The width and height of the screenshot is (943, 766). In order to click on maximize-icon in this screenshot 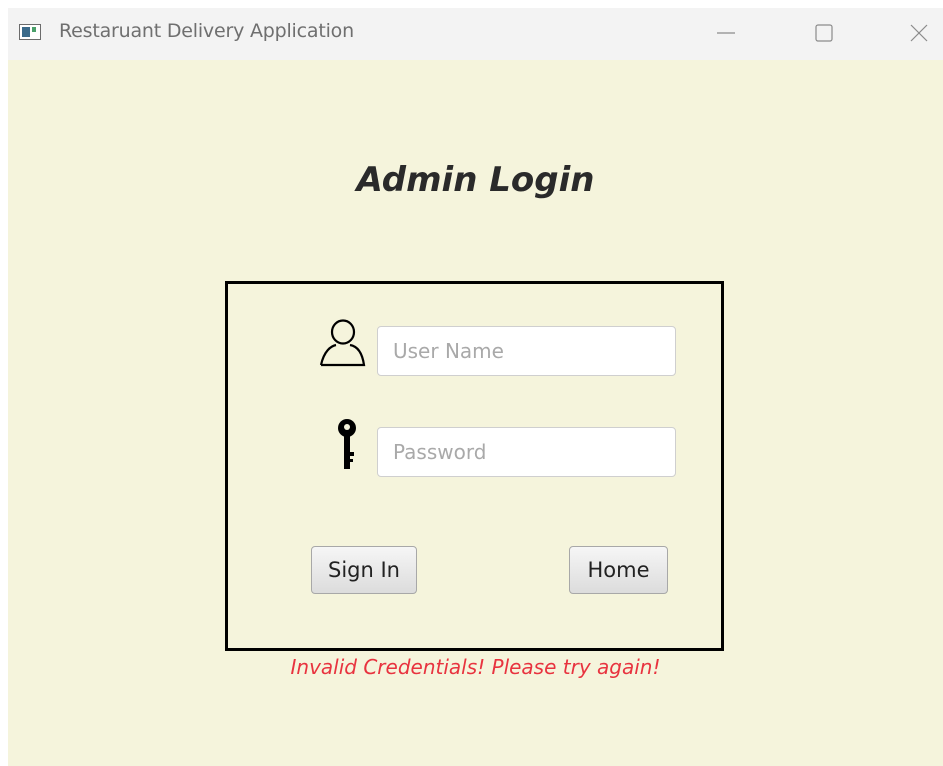, I will do `click(824, 33)`.